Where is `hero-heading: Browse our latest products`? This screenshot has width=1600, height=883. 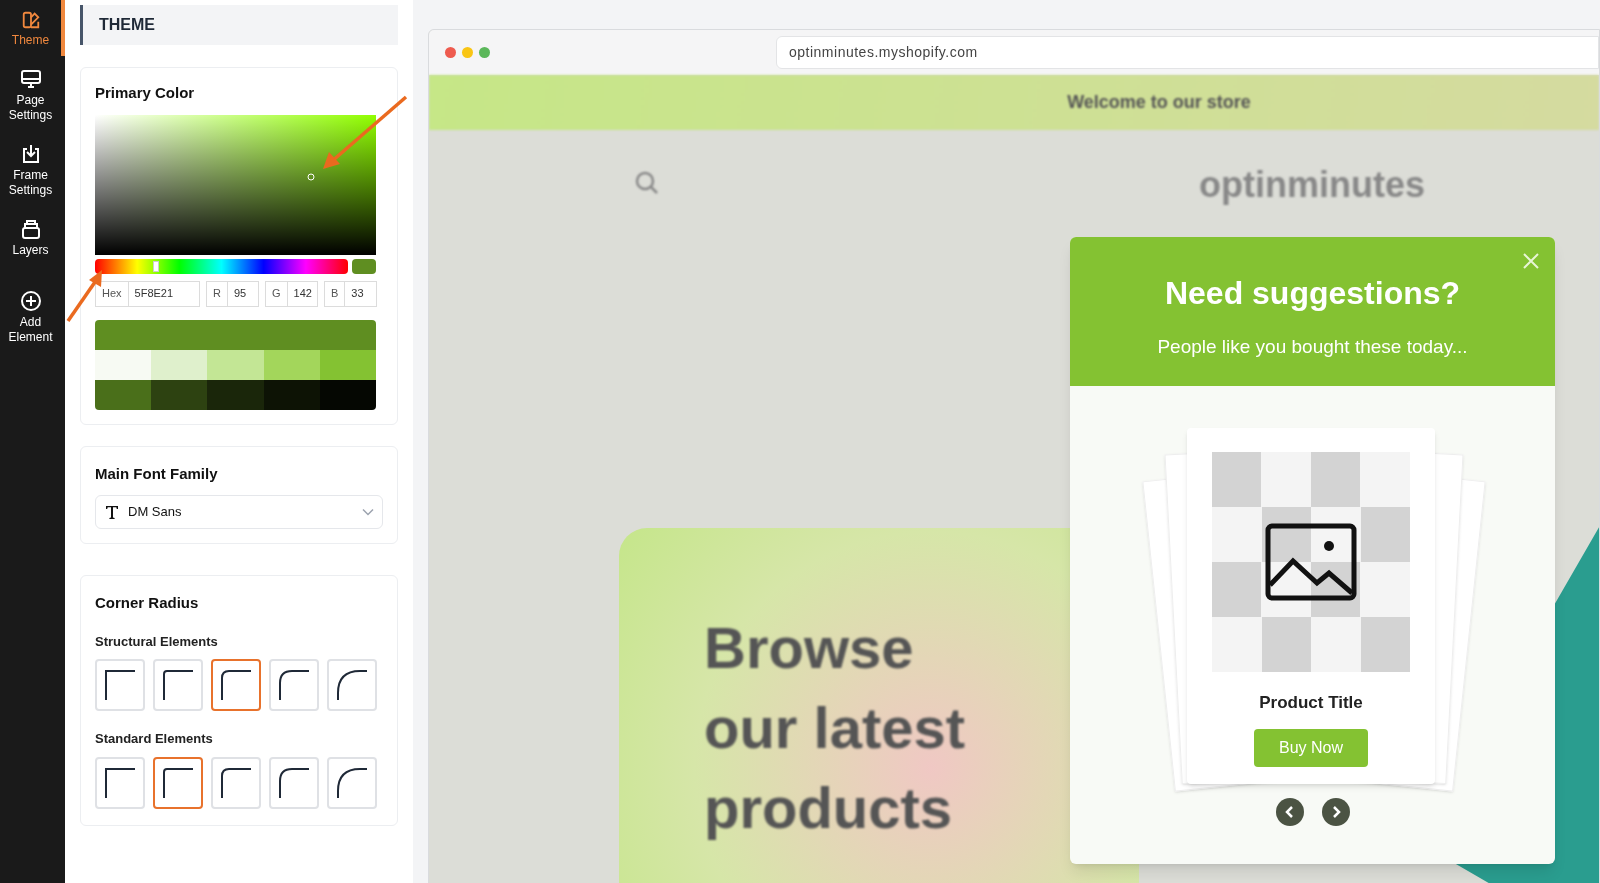 hero-heading: Browse our latest products is located at coordinates (835, 728).